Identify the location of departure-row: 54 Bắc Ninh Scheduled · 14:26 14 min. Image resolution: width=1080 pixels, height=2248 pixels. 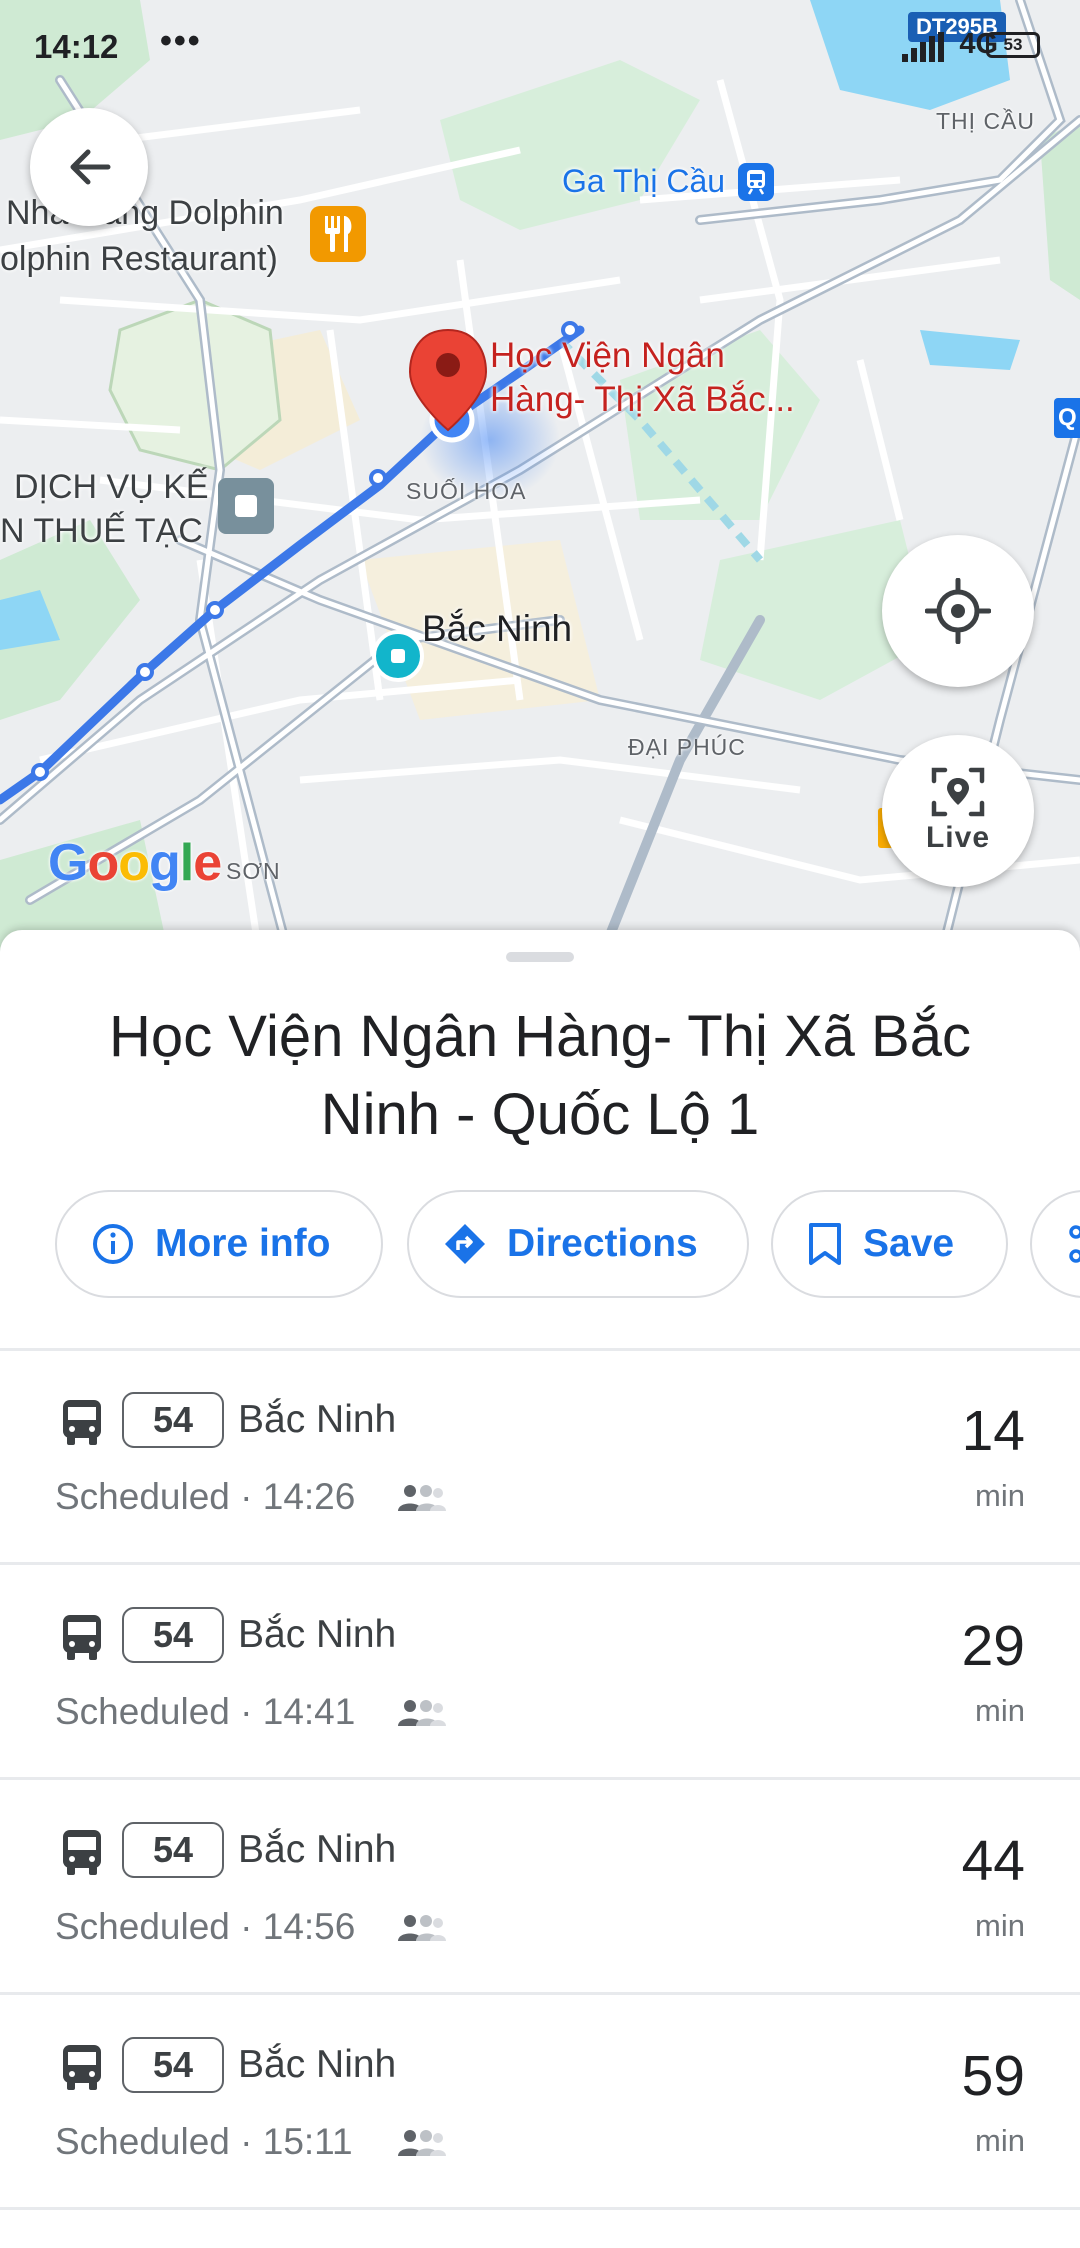
(540, 1457).